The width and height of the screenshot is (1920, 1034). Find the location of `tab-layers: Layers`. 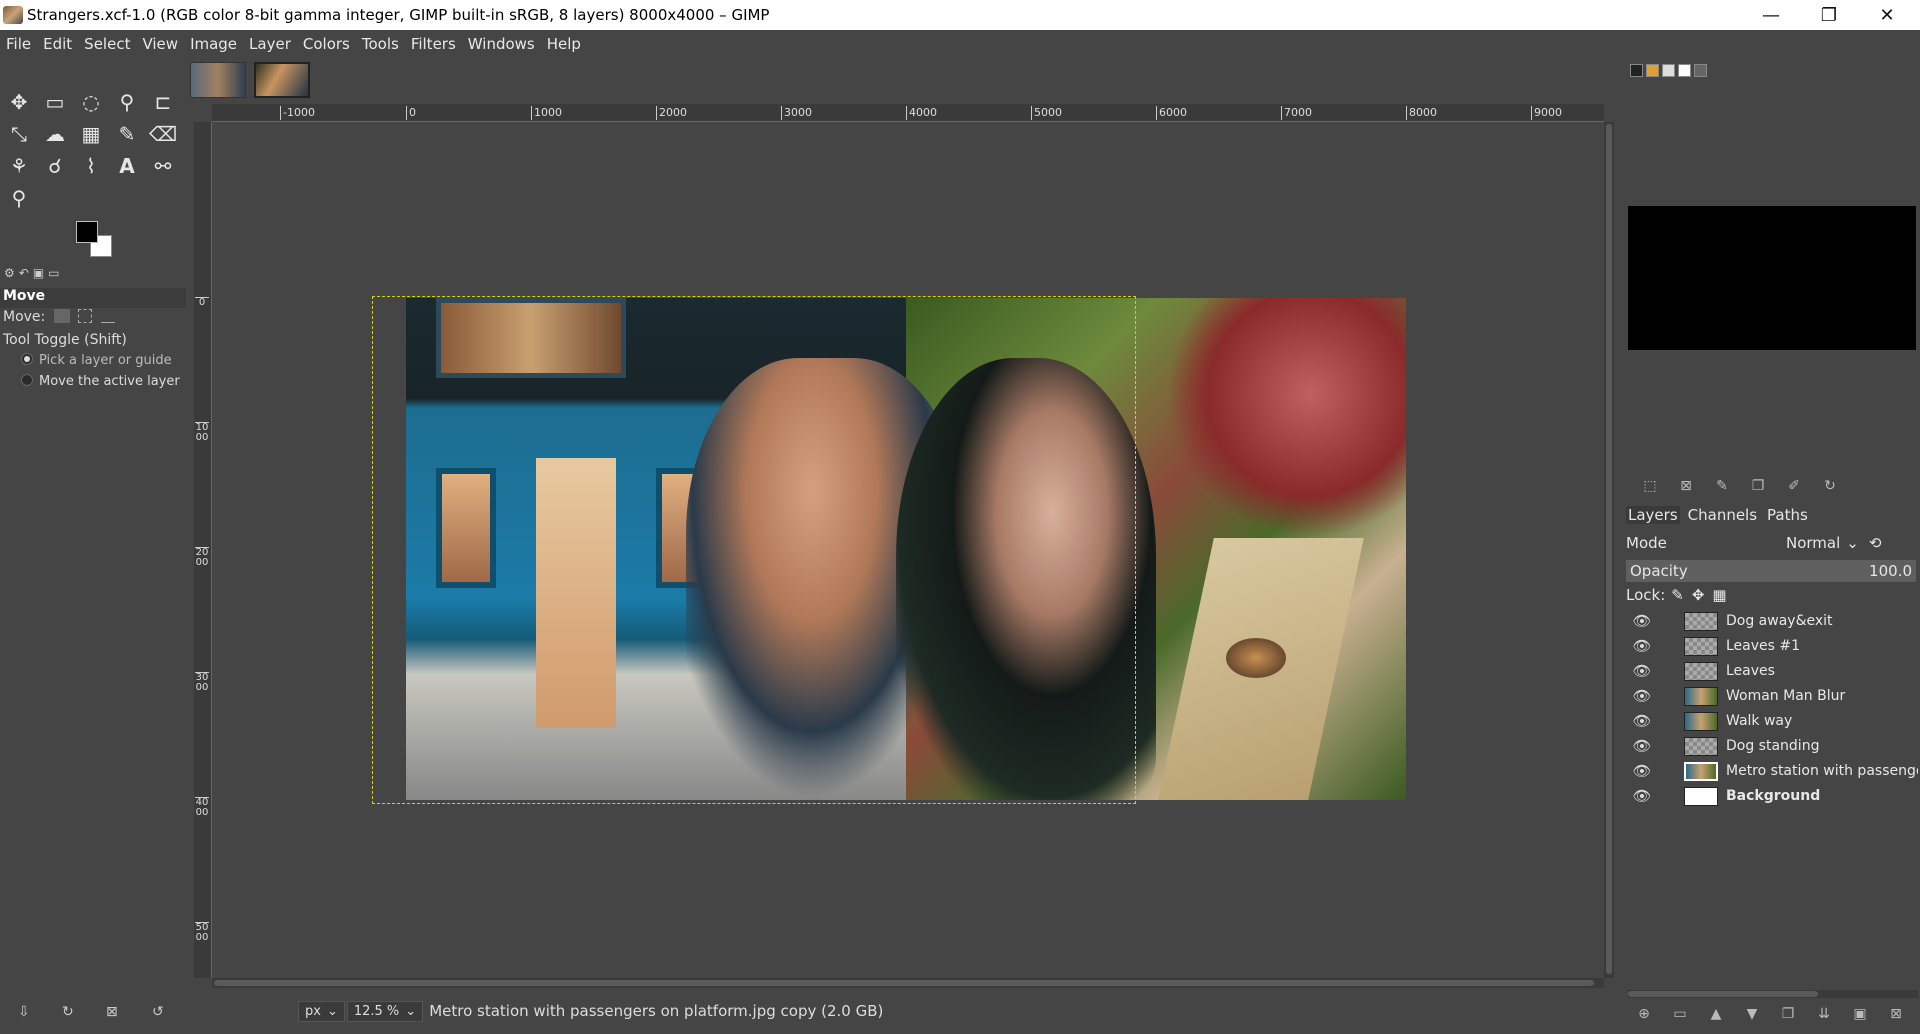

tab-layers: Layers is located at coordinates (1653, 515).